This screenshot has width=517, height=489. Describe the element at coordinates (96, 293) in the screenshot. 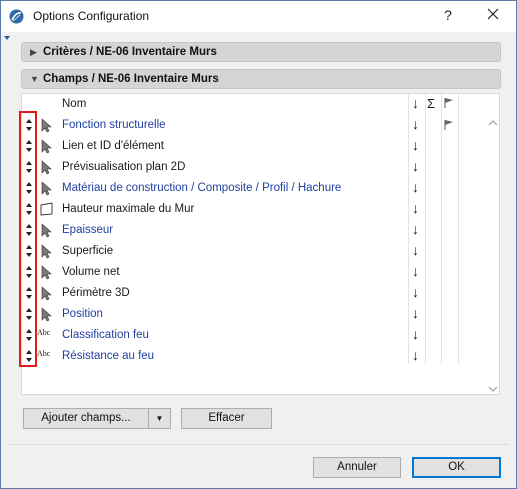

I see `field-name: Périmètre 3D` at that location.